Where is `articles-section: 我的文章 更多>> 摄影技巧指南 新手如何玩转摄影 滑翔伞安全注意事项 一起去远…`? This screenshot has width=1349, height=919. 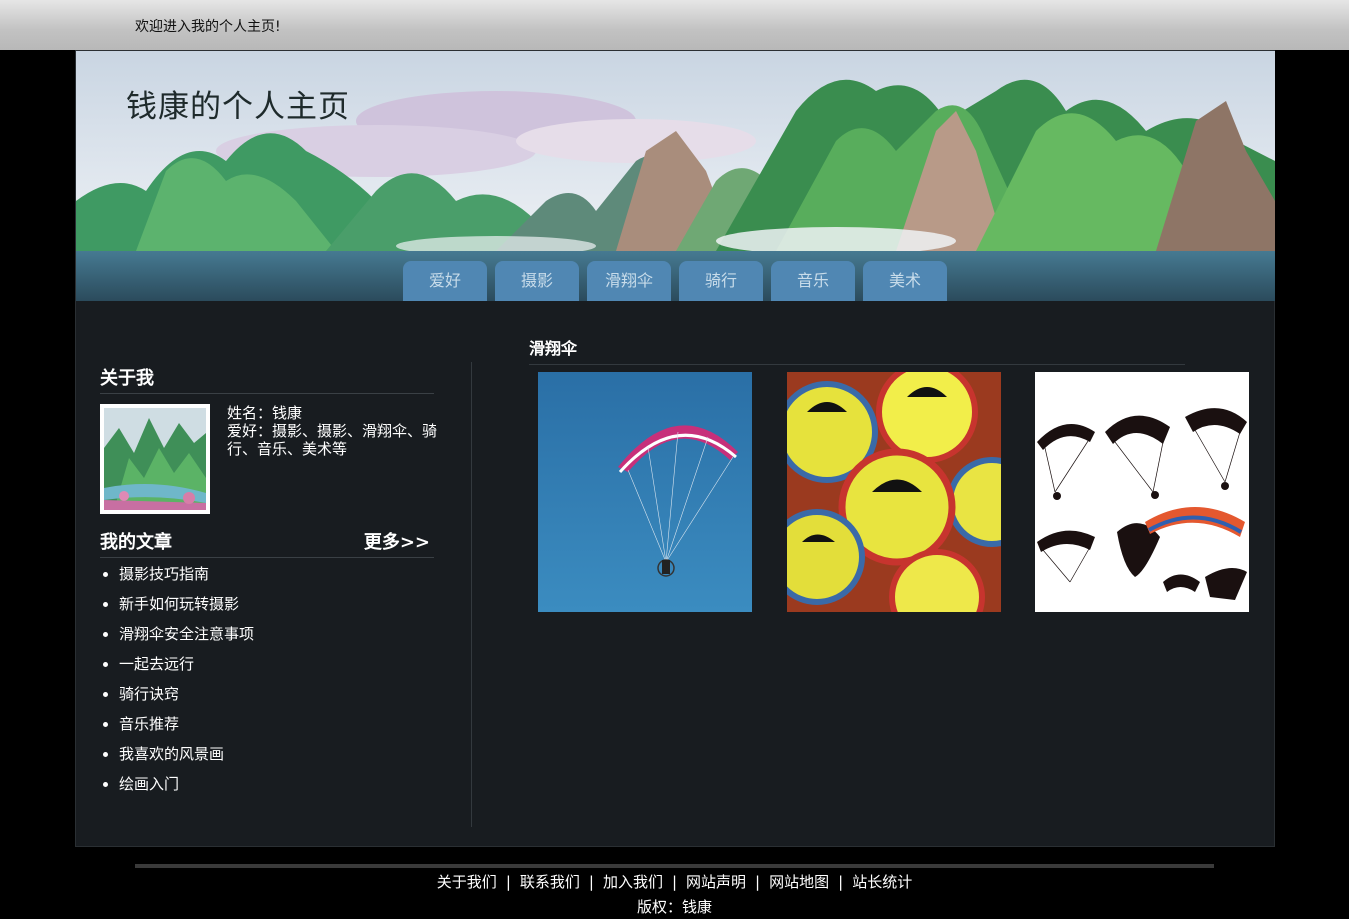
articles-section: 我的文章 更多>> 摄影技巧指南 新手如何玩转摄影 滑翔伞安全注意事项 一起去远… is located at coordinates (267, 663).